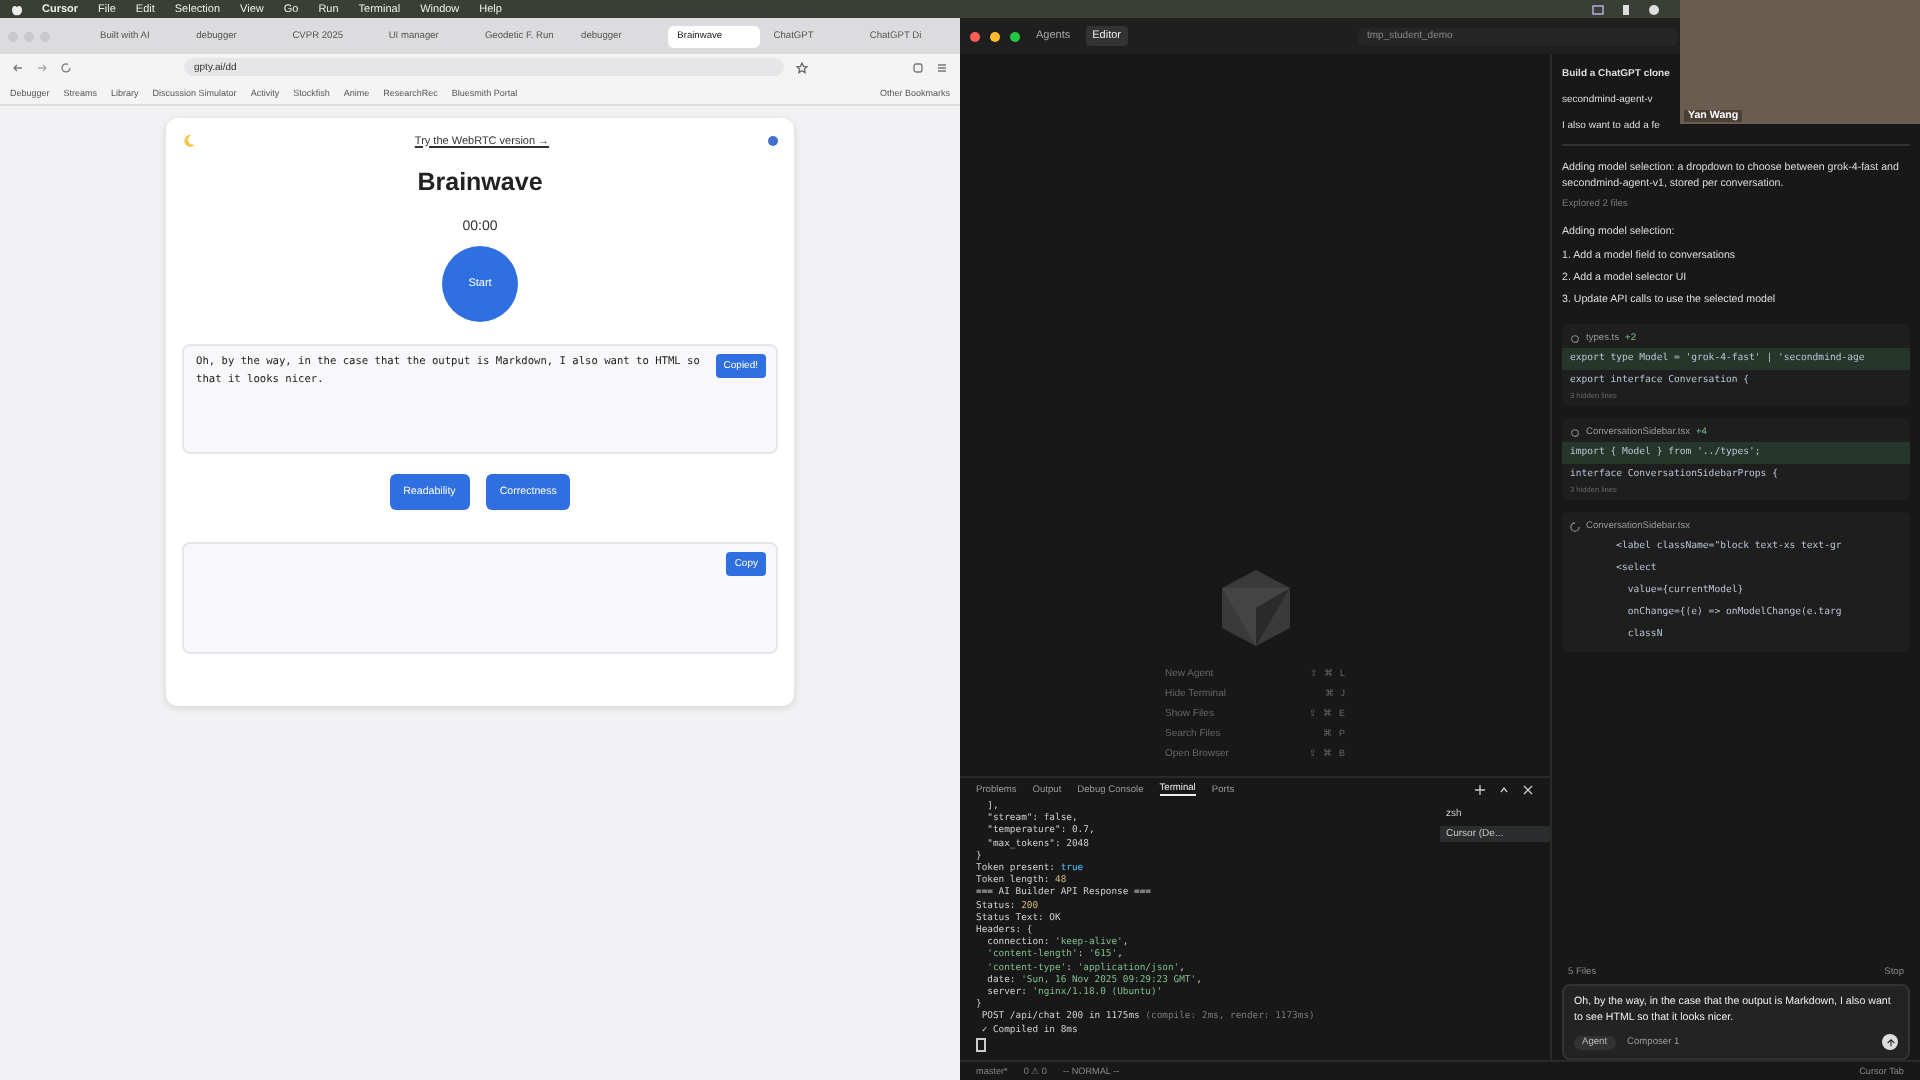 This screenshot has width=1920, height=1080. I want to click on forward-icon, so click(42, 67).